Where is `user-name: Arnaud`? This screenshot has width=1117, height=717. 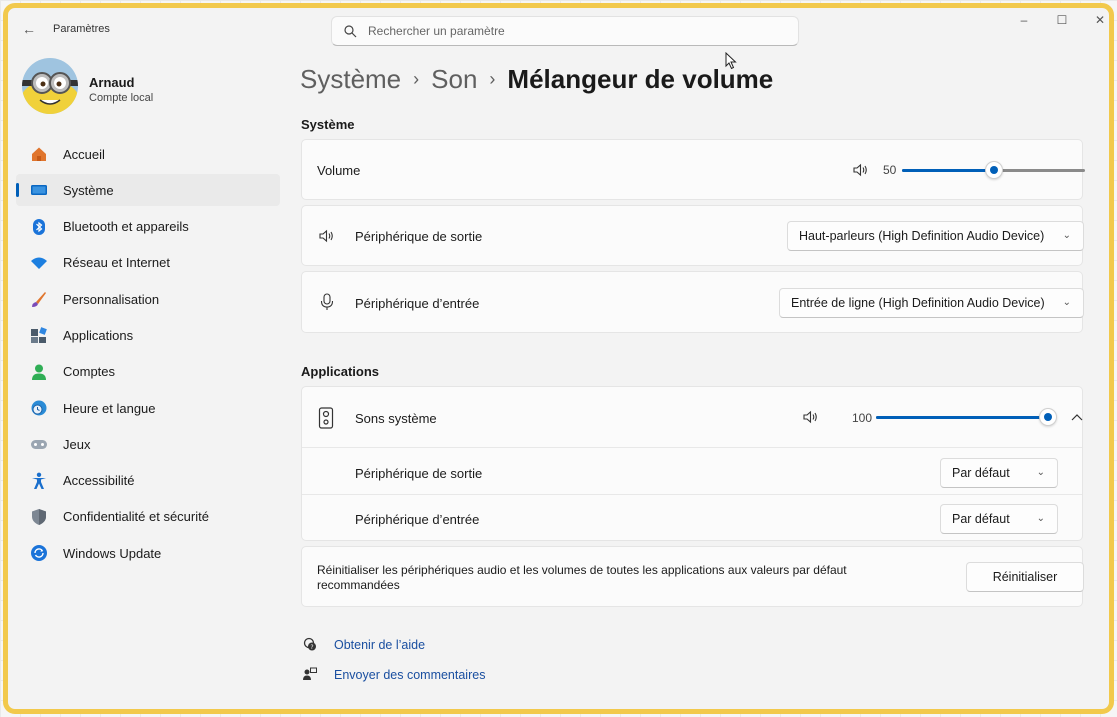 user-name: Arnaud is located at coordinates (112, 82).